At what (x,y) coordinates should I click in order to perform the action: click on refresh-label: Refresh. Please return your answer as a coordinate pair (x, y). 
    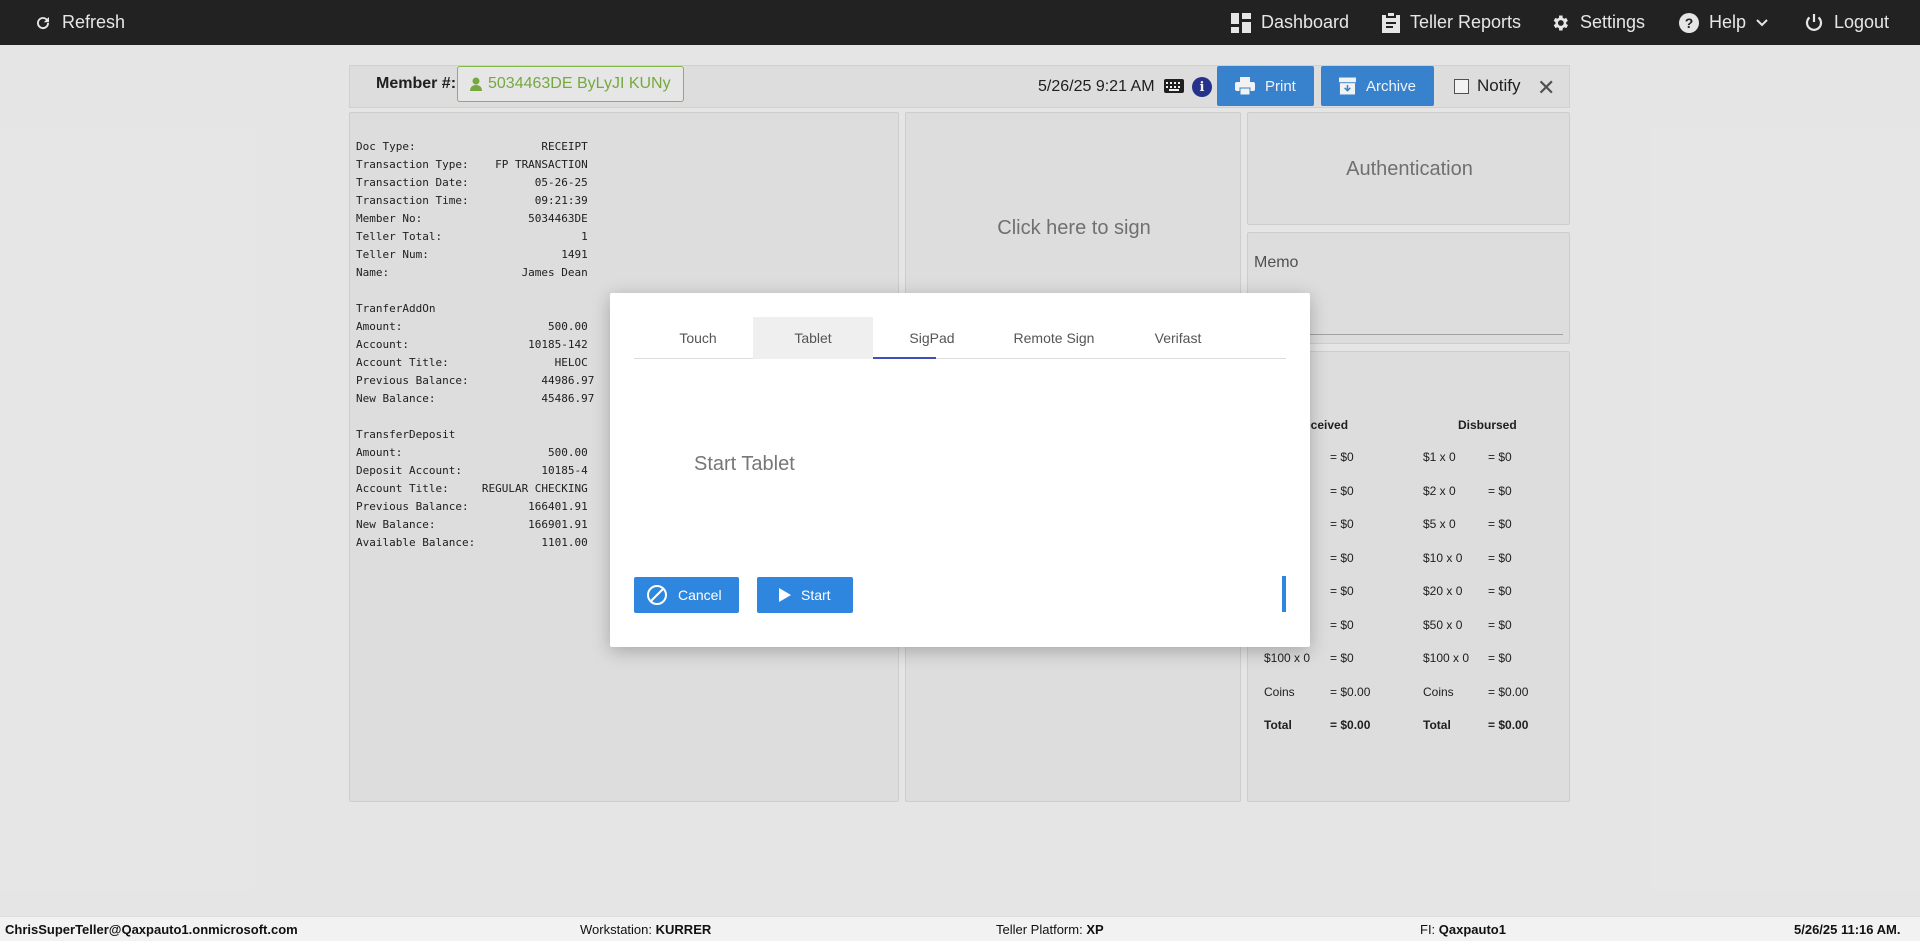
    Looking at the image, I should click on (94, 22).